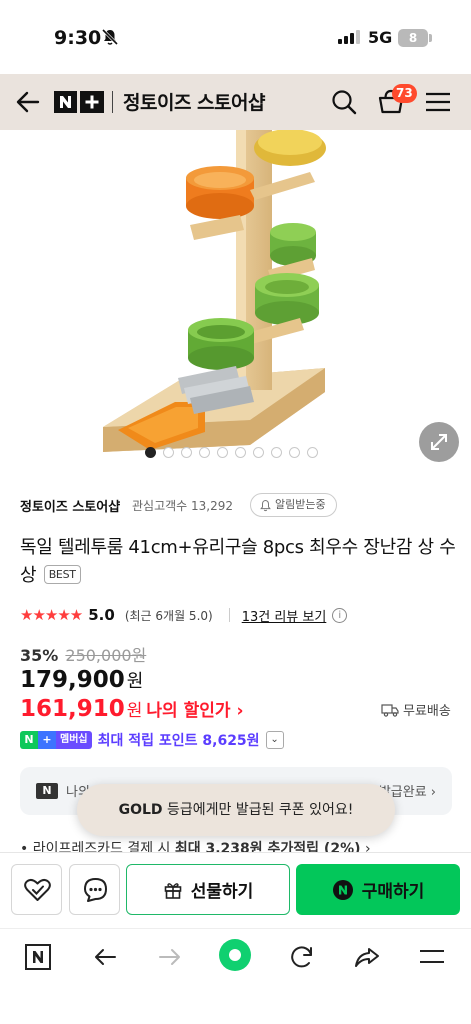  I want to click on rating-stars-icon: ★★★★★, so click(51, 615).